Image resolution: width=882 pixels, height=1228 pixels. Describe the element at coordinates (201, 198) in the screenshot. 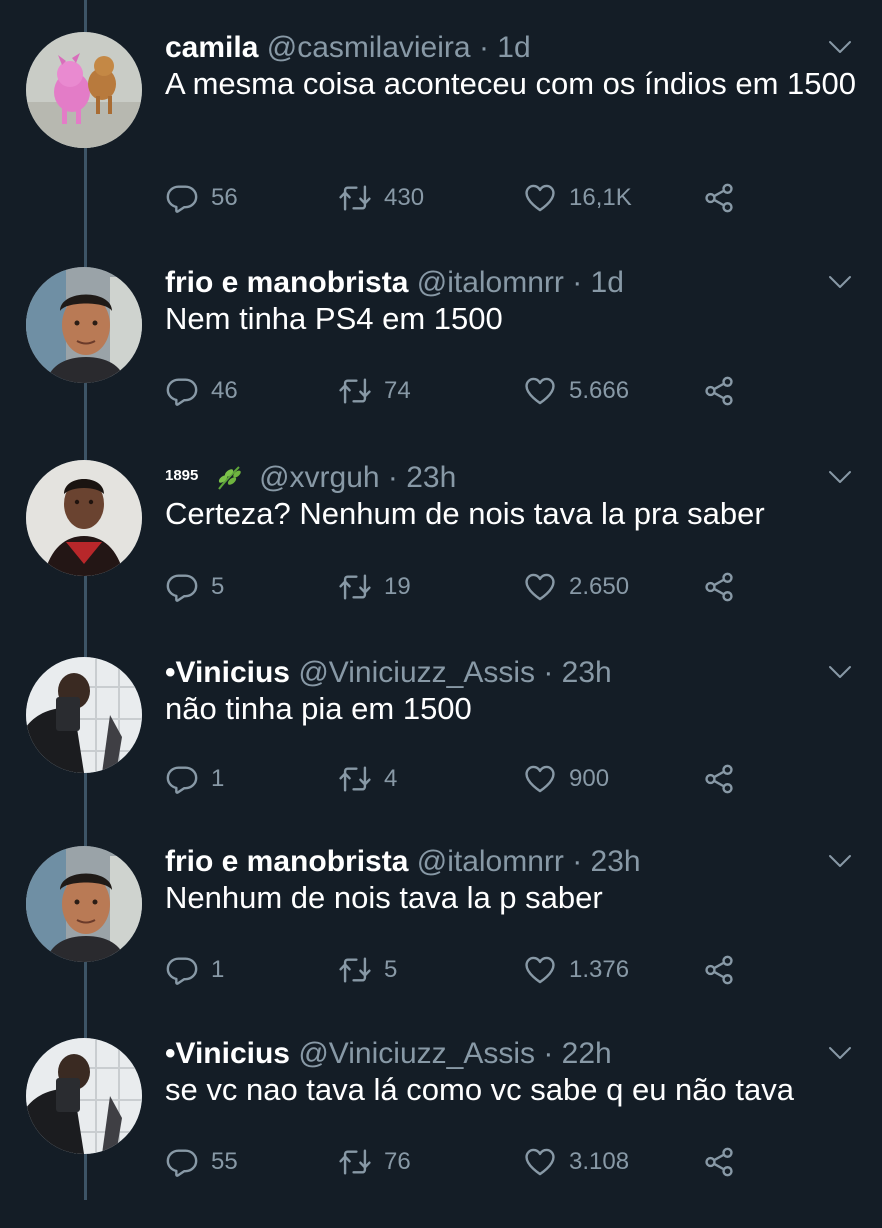

I see `reply-button: 56` at that location.